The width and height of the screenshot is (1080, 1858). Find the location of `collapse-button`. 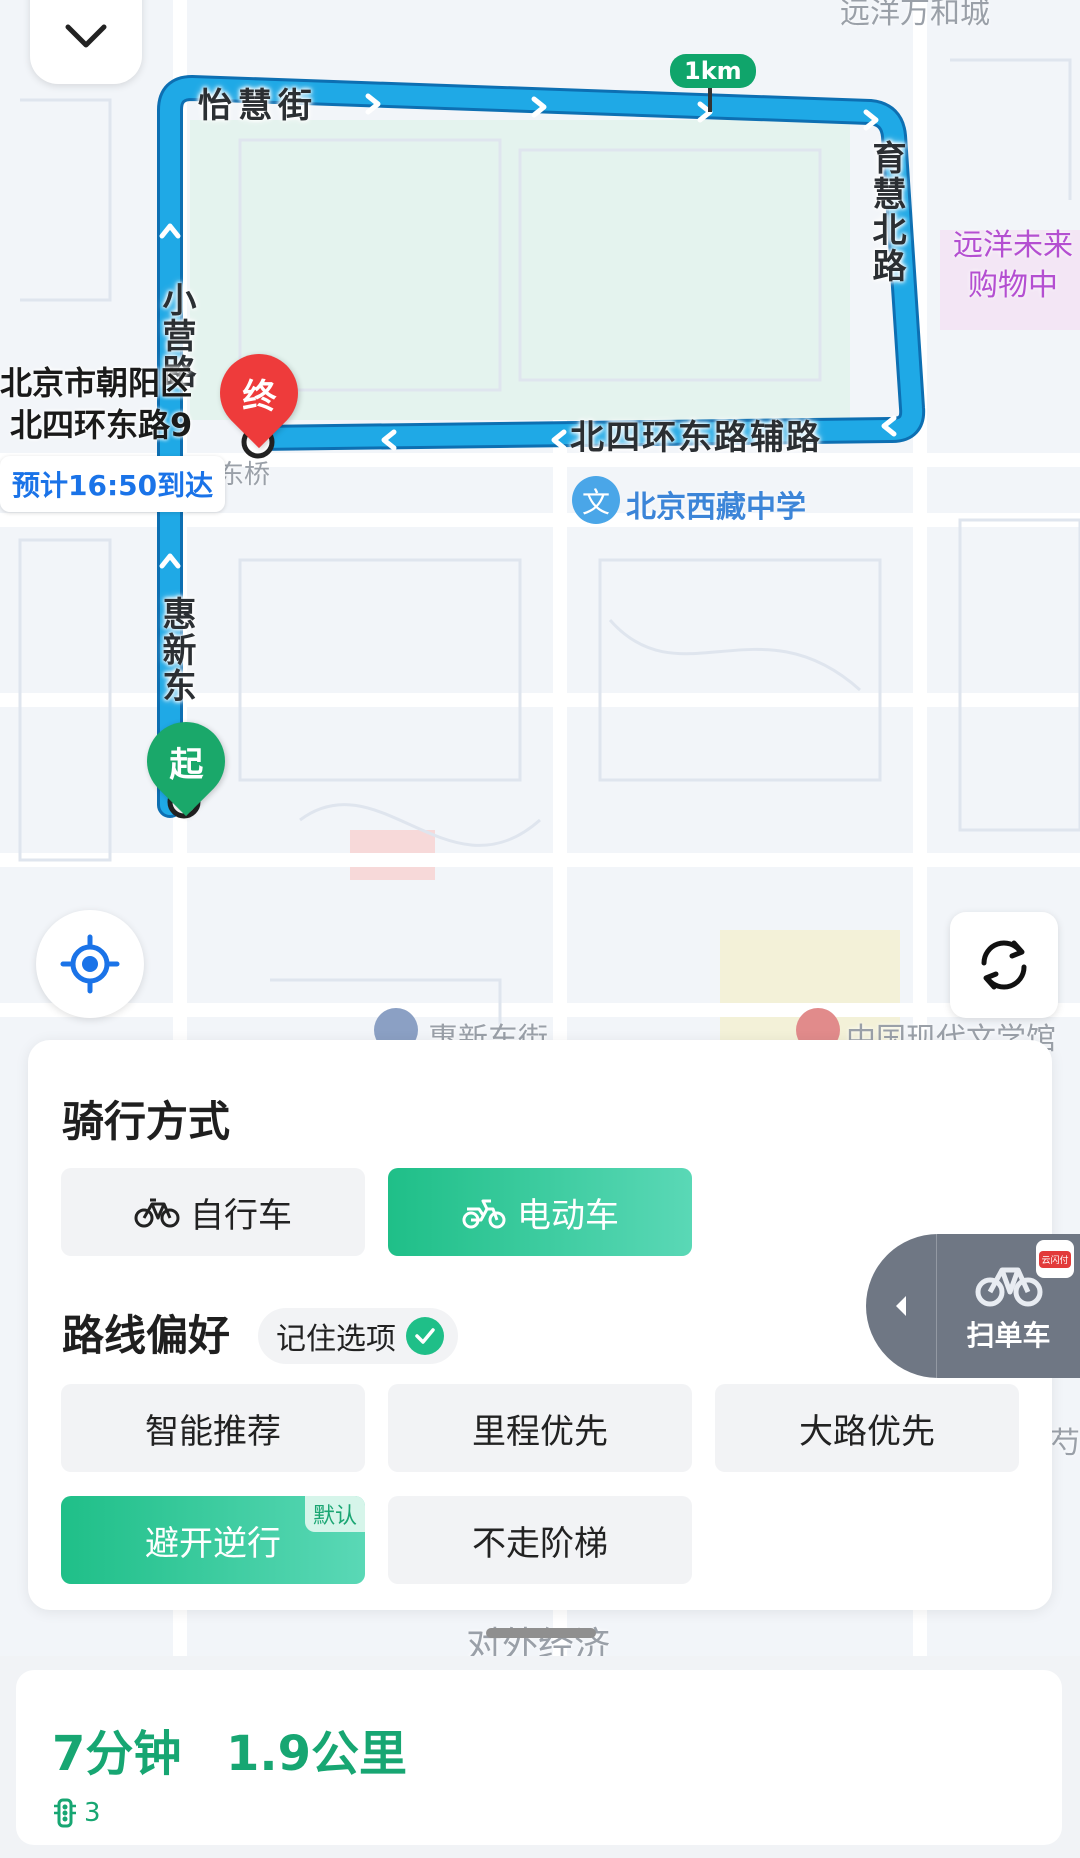

collapse-button is located at coordinates (86, 42).